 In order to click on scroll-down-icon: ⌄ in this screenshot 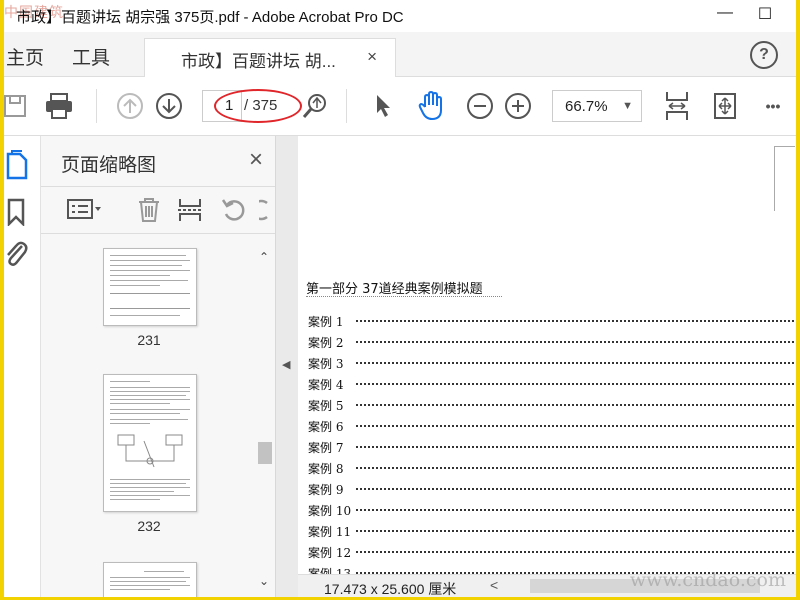, I will do `click(264, 581)`.